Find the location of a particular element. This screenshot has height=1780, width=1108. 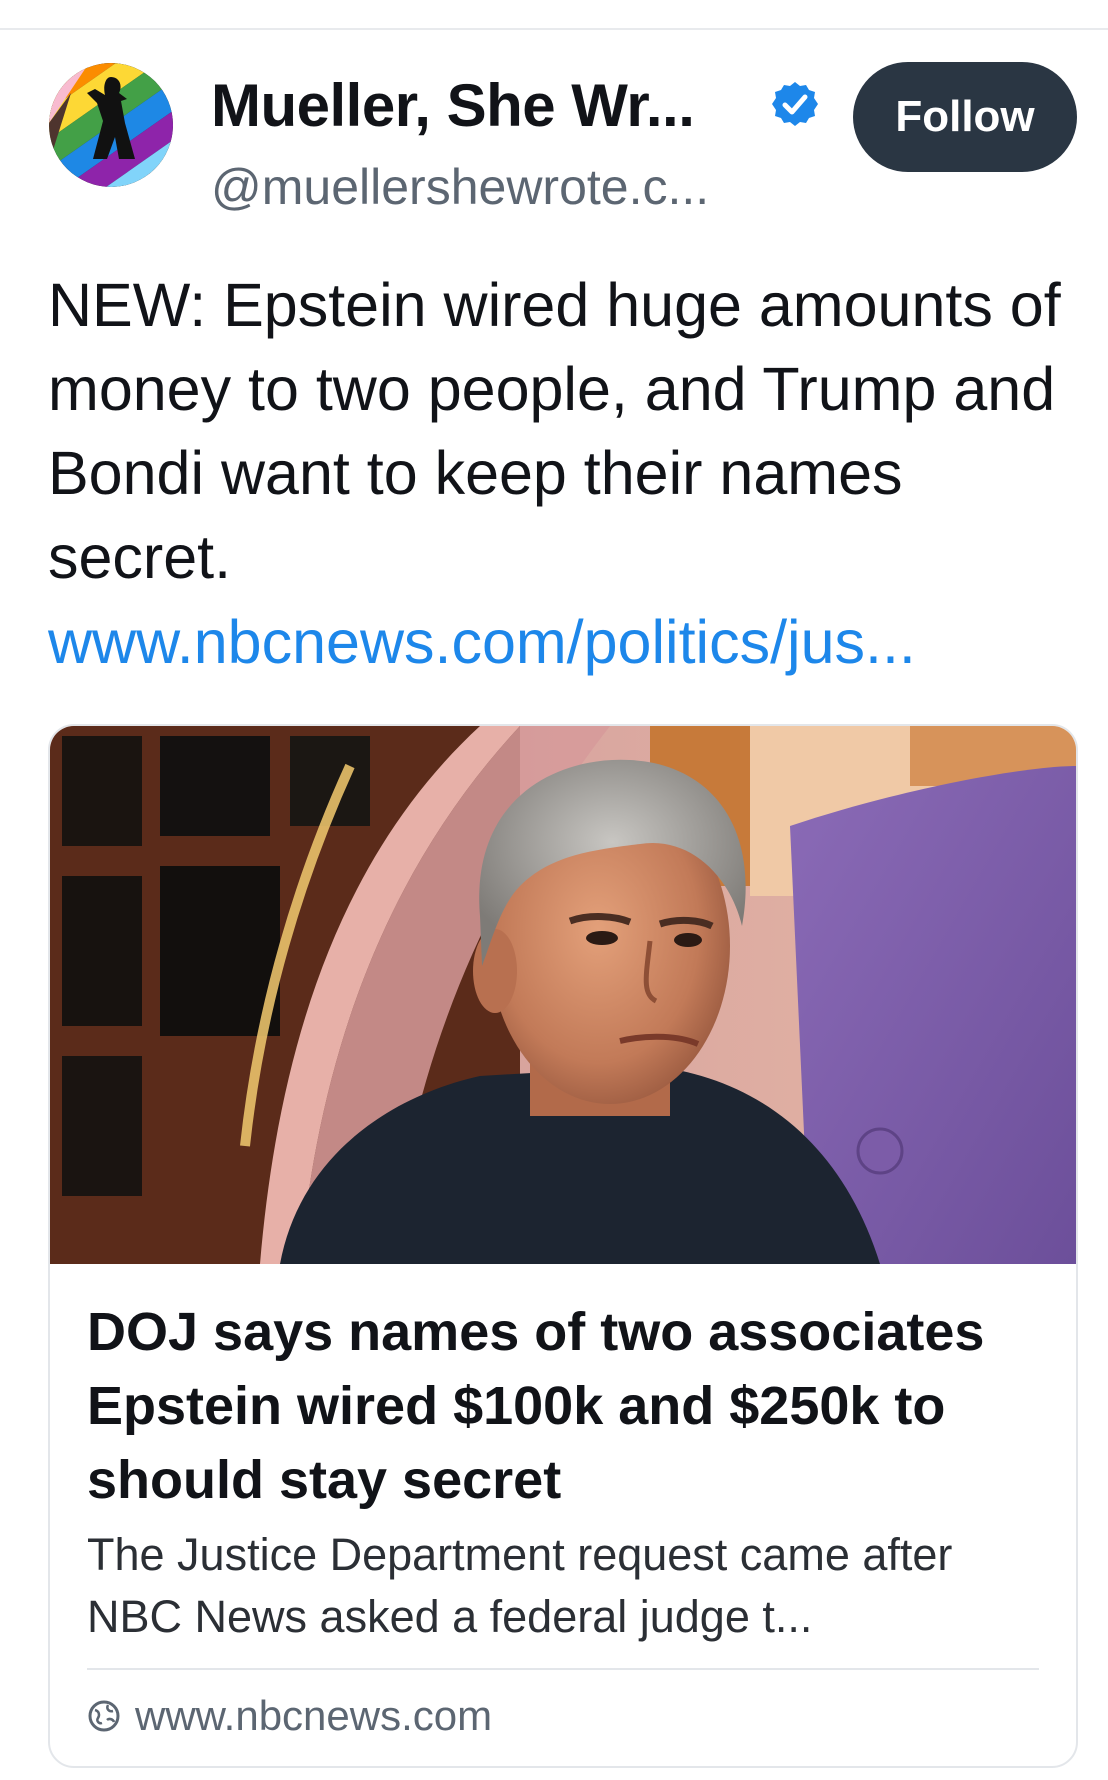

card-domain: www.nbcnews.com is located at coordinates (289, 1716).